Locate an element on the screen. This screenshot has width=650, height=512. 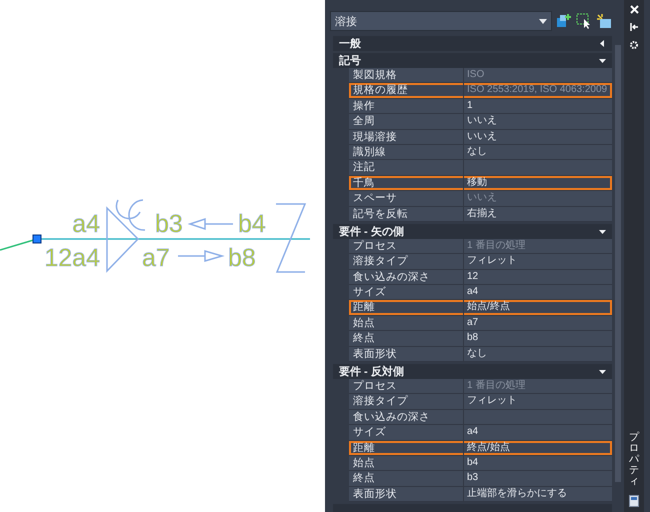
property-label: 記号を反転 is located at coordinates (406, 213).